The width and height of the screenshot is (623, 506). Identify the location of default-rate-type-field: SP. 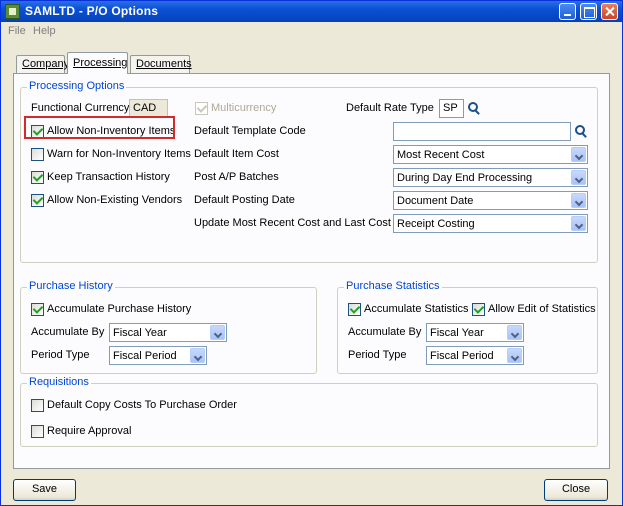
(451, 108).